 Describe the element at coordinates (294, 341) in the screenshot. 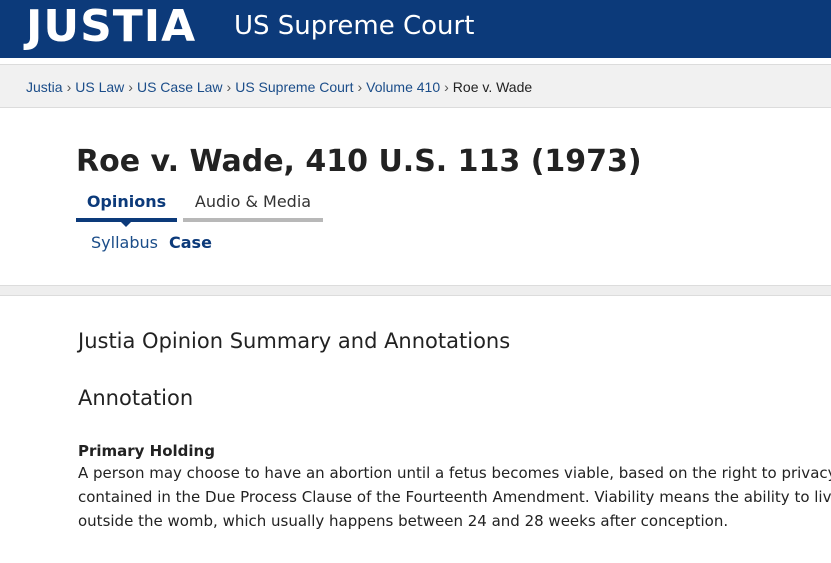

I see `summary-heading: Justia Opinion Summary and Annotations` at that location.